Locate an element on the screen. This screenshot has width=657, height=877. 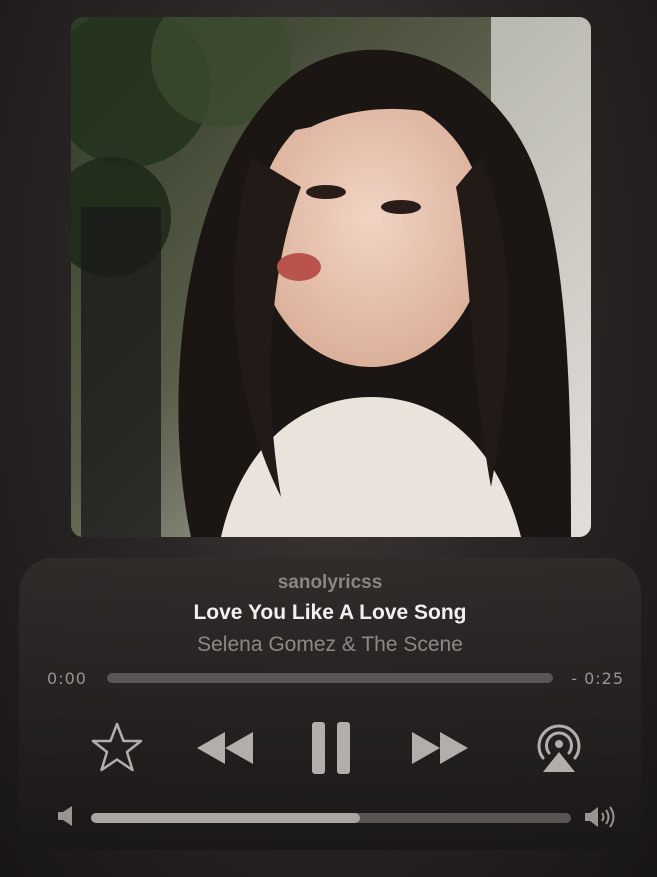
airplay-icon is located at coordinates (559, 748).